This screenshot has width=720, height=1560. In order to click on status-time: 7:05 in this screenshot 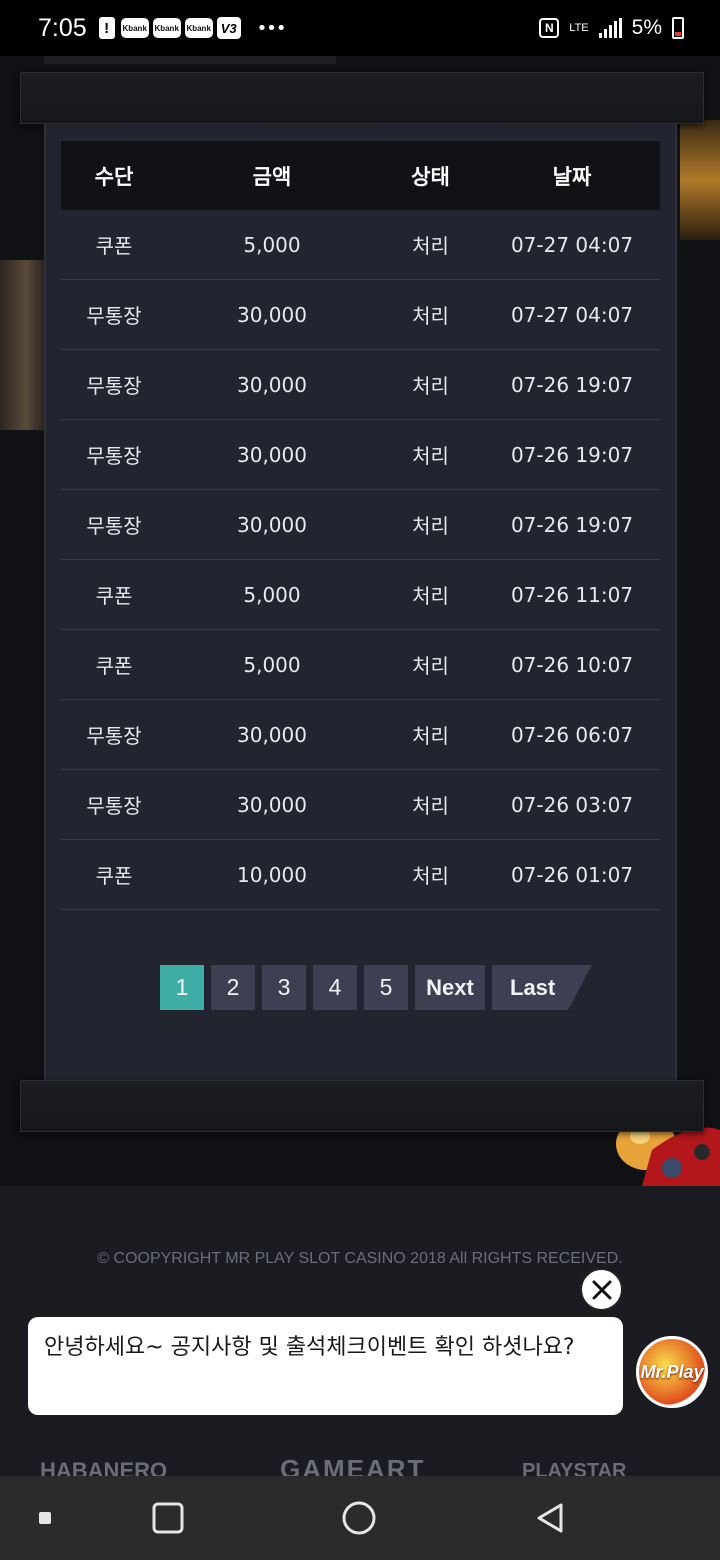, I will do `click(62, 27)`.